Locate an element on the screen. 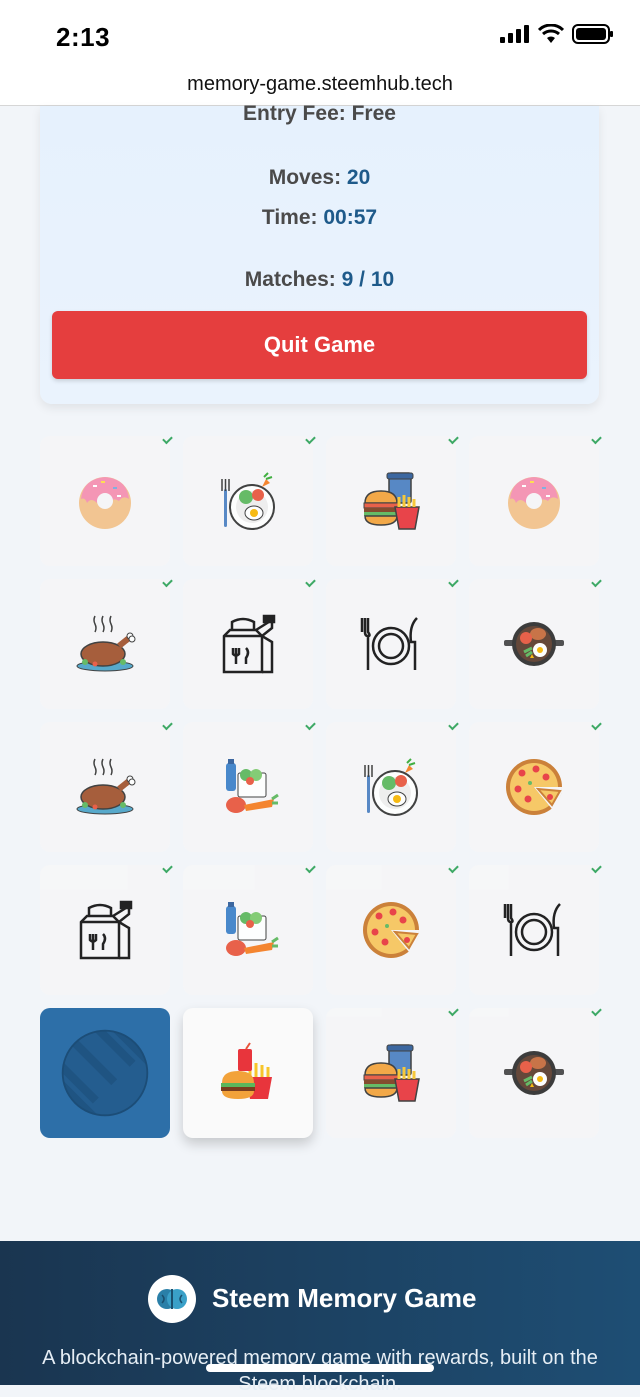 The height and width of the screenshot is (1397, 640). burger-fries-icon is located at coordinates (248, 1073).